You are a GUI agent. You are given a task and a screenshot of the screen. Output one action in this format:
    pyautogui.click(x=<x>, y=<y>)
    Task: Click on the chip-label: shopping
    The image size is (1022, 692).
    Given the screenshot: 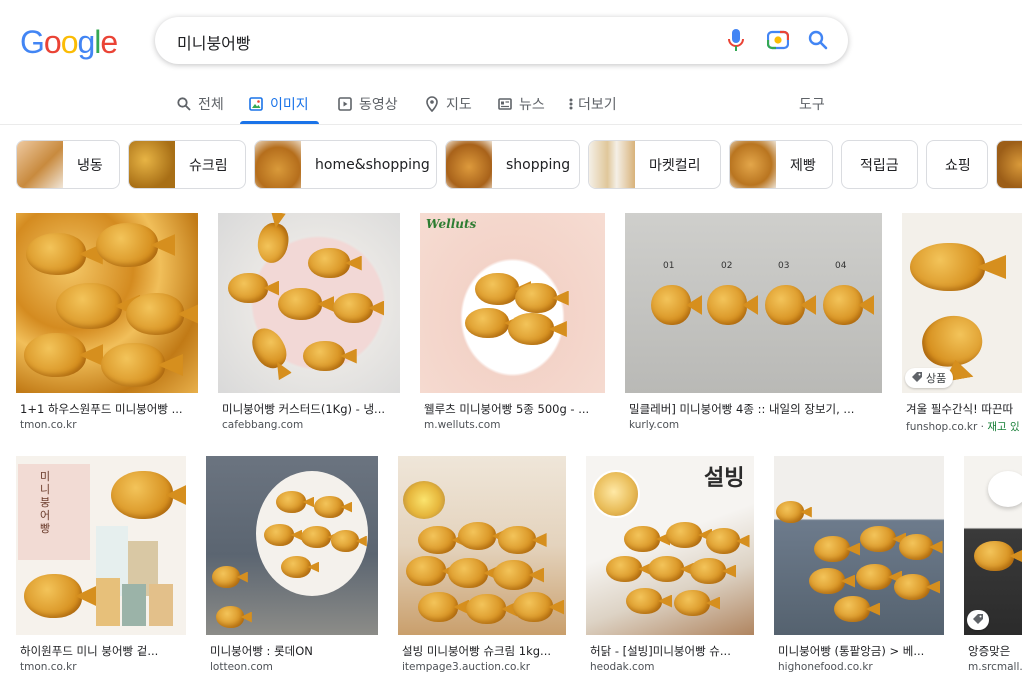 What is the action you would take?
    pyautogui.click(x=538, y=164)
    